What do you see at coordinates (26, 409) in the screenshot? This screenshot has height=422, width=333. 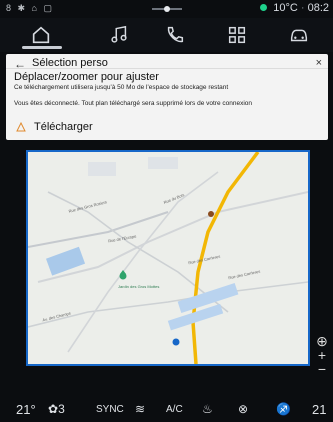 I see `driver-temp: 21°` at bounding box center [26, 409].